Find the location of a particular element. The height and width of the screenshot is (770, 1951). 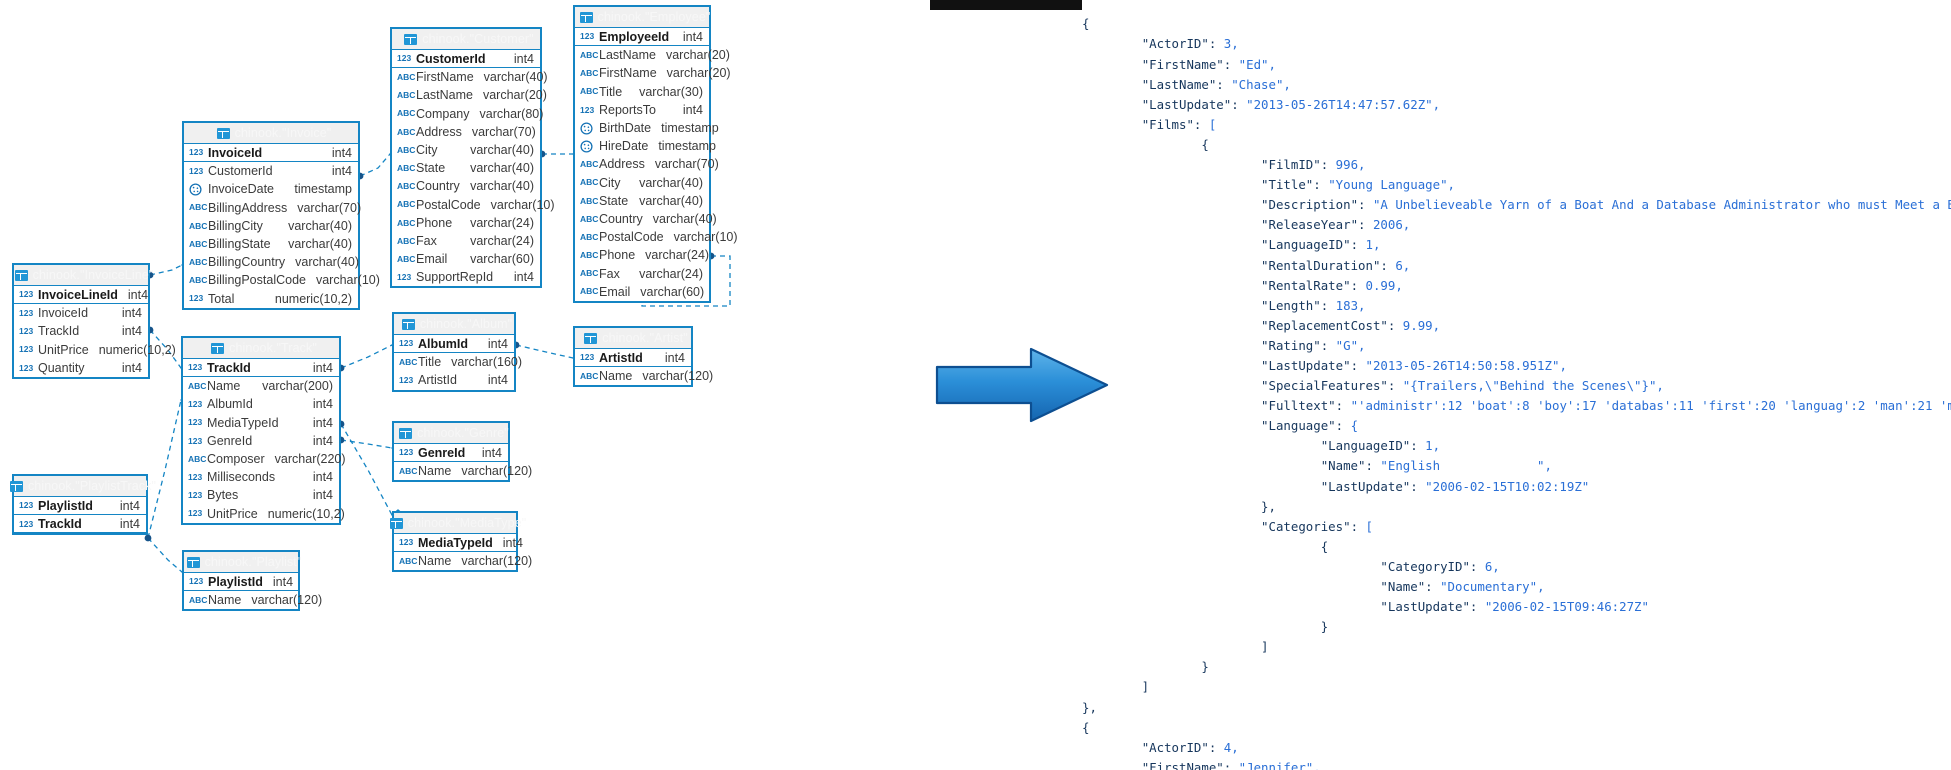

column-row: ABC Composer varchar(220) is located at coordinates (264, 459).